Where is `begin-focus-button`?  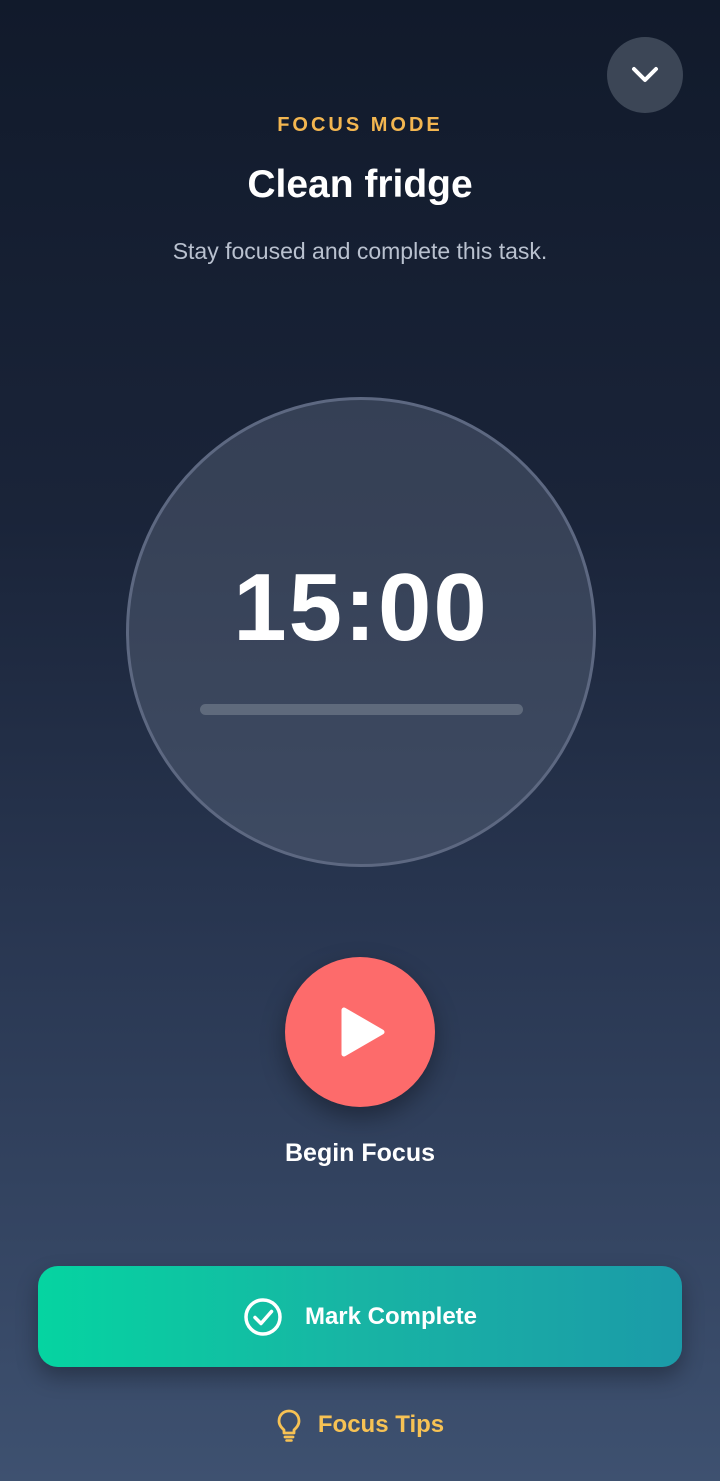 begin-focus-button is located at coordinates (360, 1032).